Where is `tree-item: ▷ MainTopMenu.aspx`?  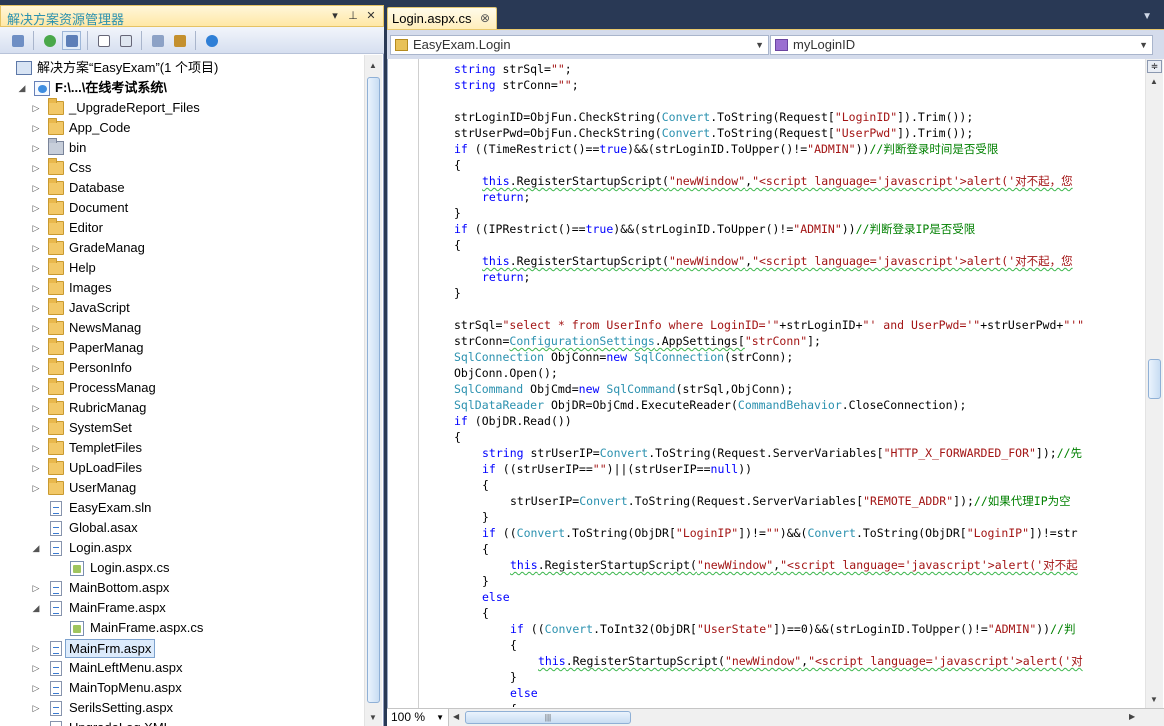
tree-item: ▷ MainTopMenu.aspx is located at coordinates (106, 688).